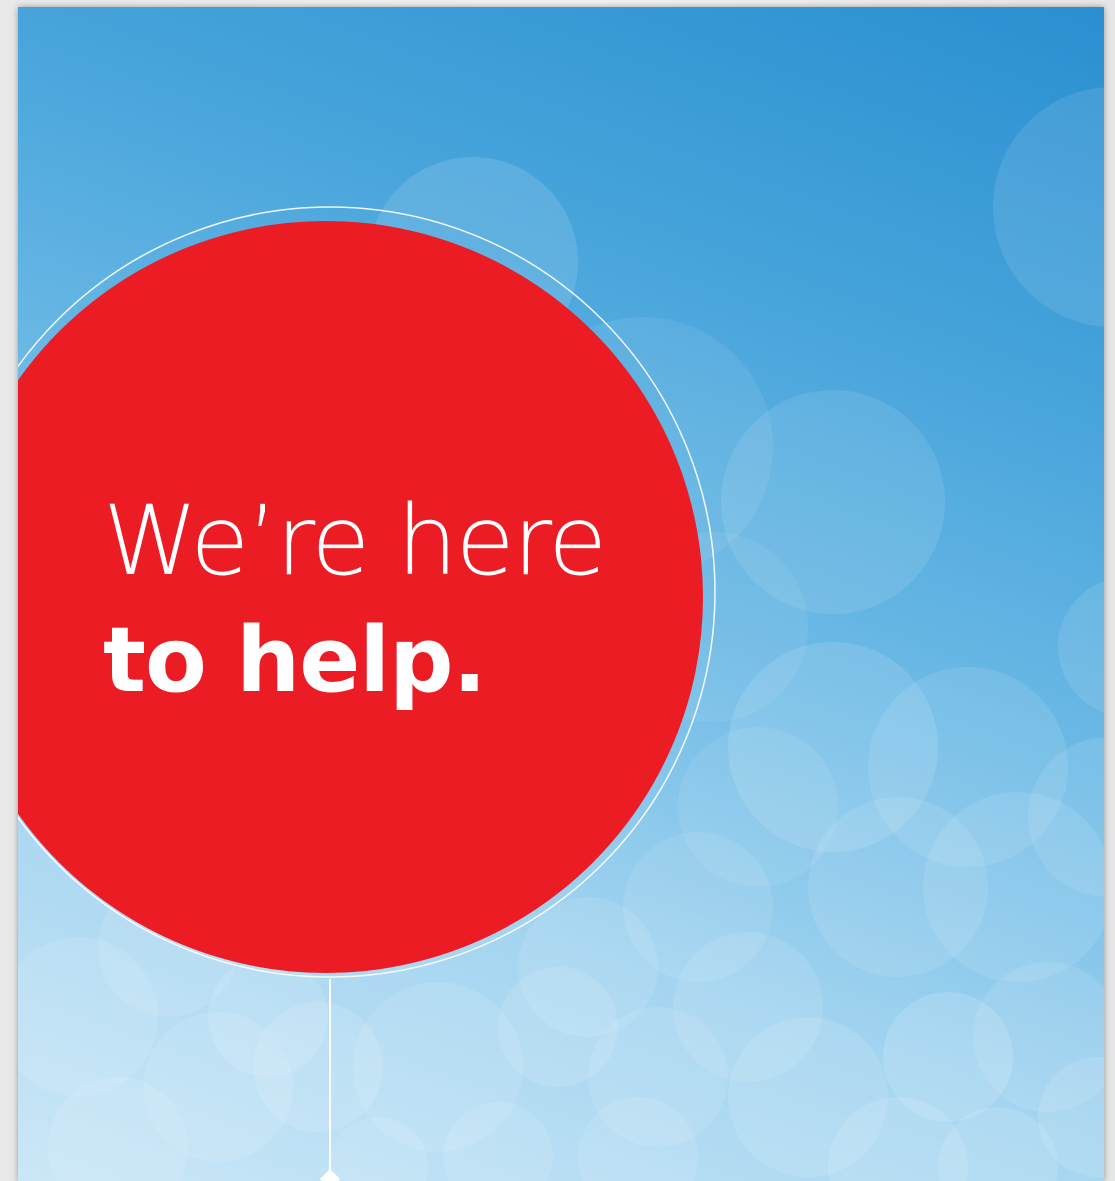 This screenshot has width=1115, height=1181. I want to click on pendant-line, so click(330, 1080).